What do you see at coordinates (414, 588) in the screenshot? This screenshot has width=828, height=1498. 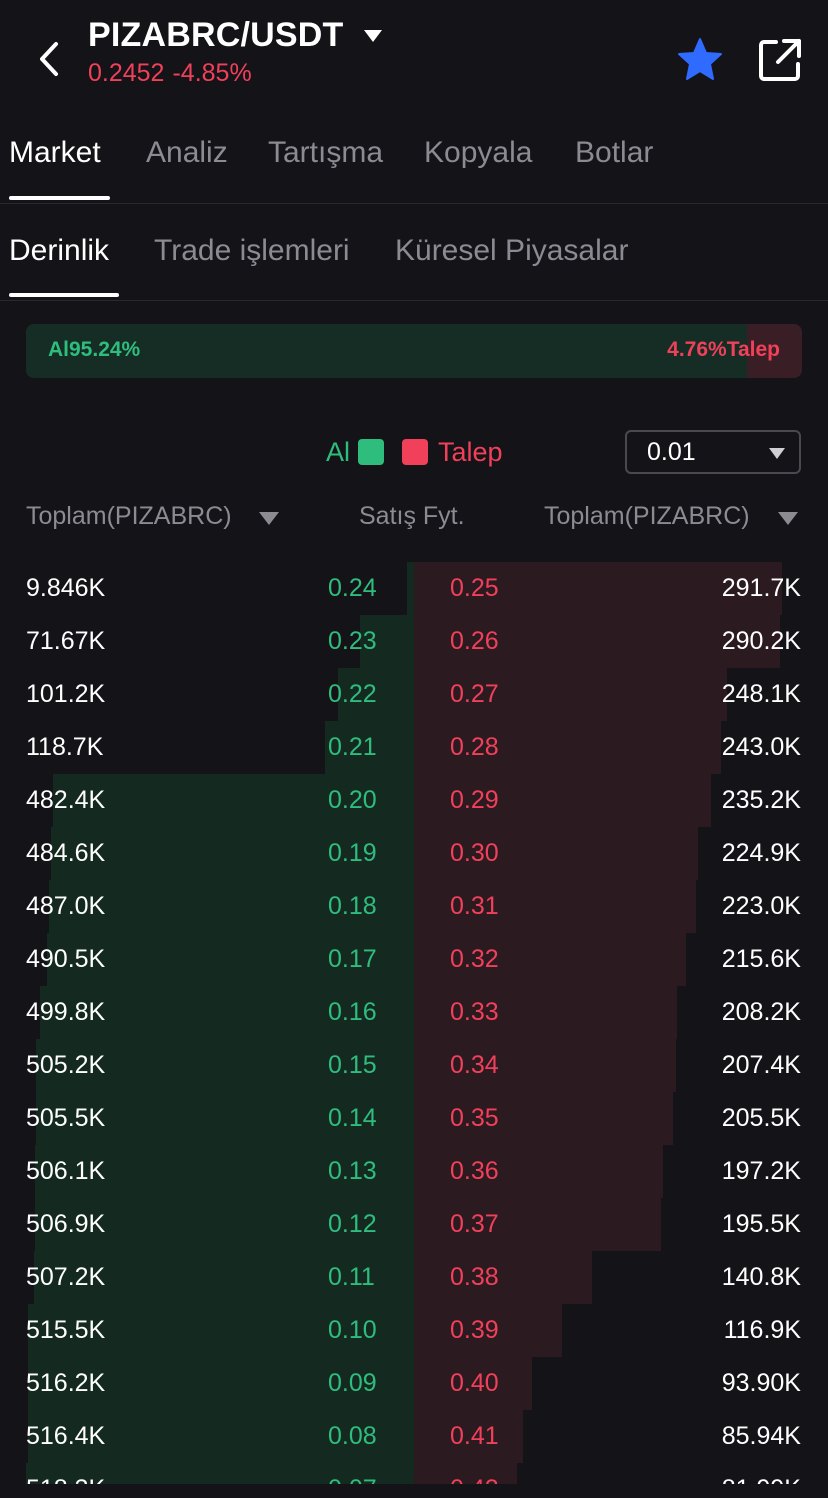 I see `order-book-row: 9.846K 0.24 0.25 291.7K` at bounding box center [414, 588].